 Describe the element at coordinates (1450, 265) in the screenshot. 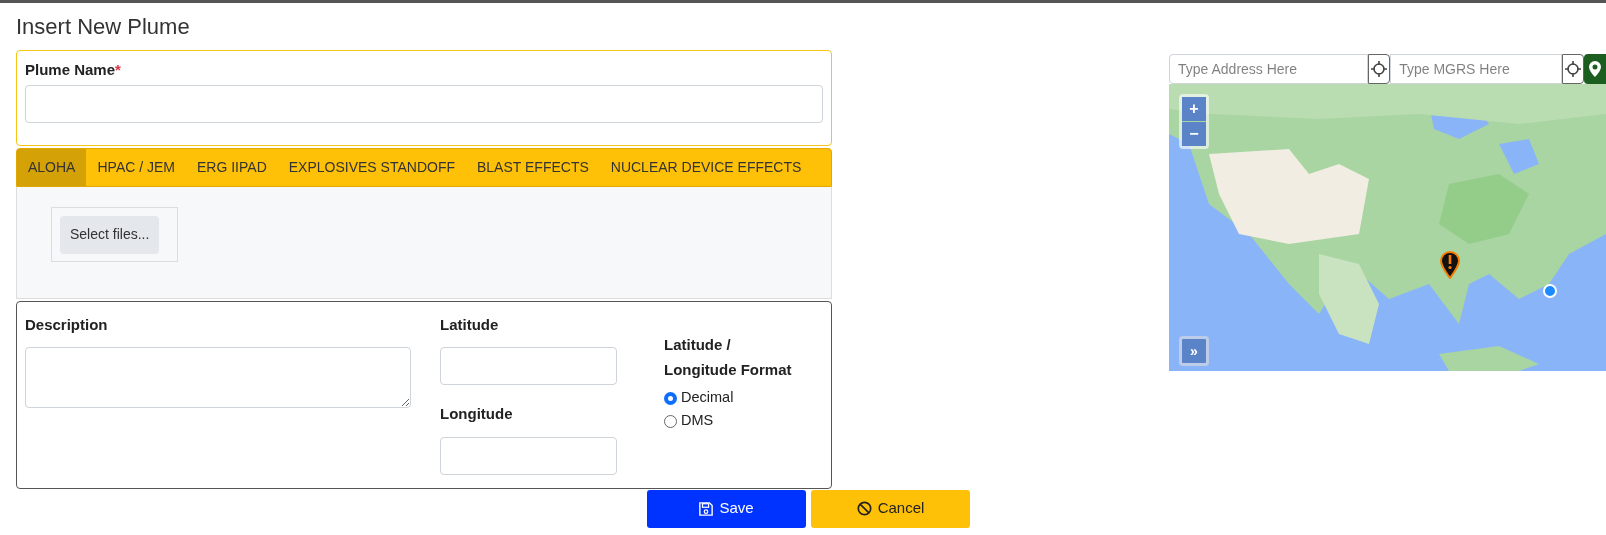

I see `alert-marker-icon` at that location.